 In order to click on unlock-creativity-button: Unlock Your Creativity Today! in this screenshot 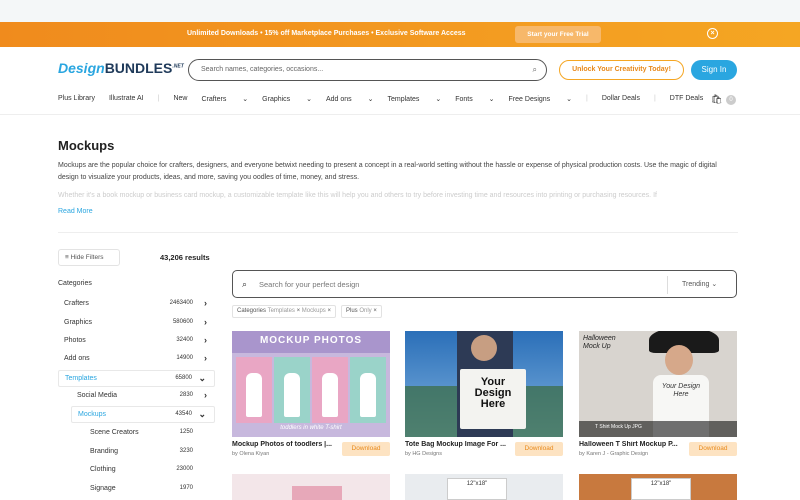, I will do `click(621, 70)`.